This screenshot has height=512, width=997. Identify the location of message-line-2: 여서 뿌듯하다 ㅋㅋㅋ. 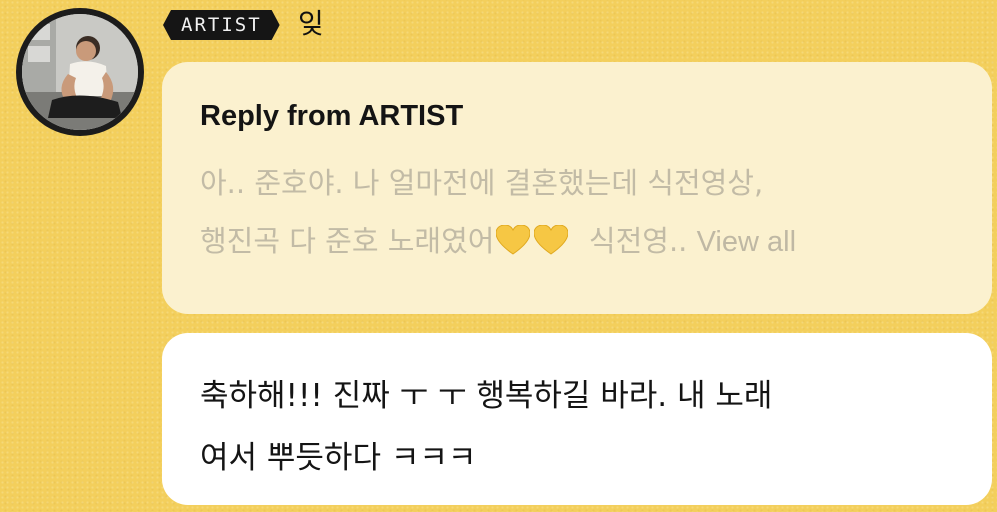
(338, 458).